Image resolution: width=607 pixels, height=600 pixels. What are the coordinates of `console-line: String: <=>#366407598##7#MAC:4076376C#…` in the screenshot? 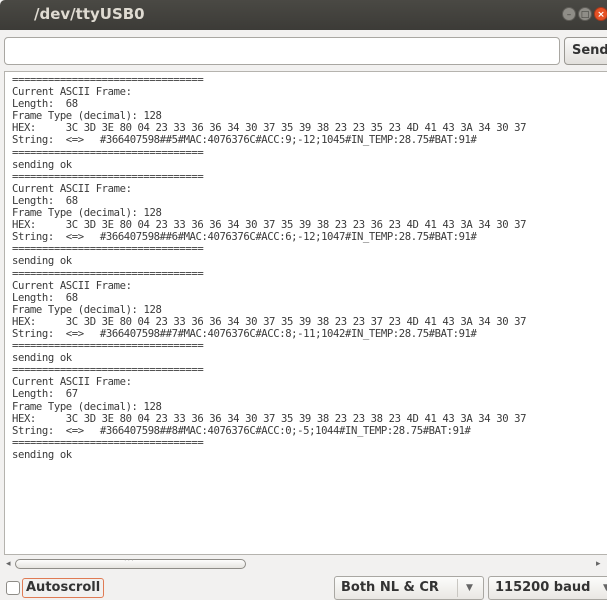 It's located at (244, 333).